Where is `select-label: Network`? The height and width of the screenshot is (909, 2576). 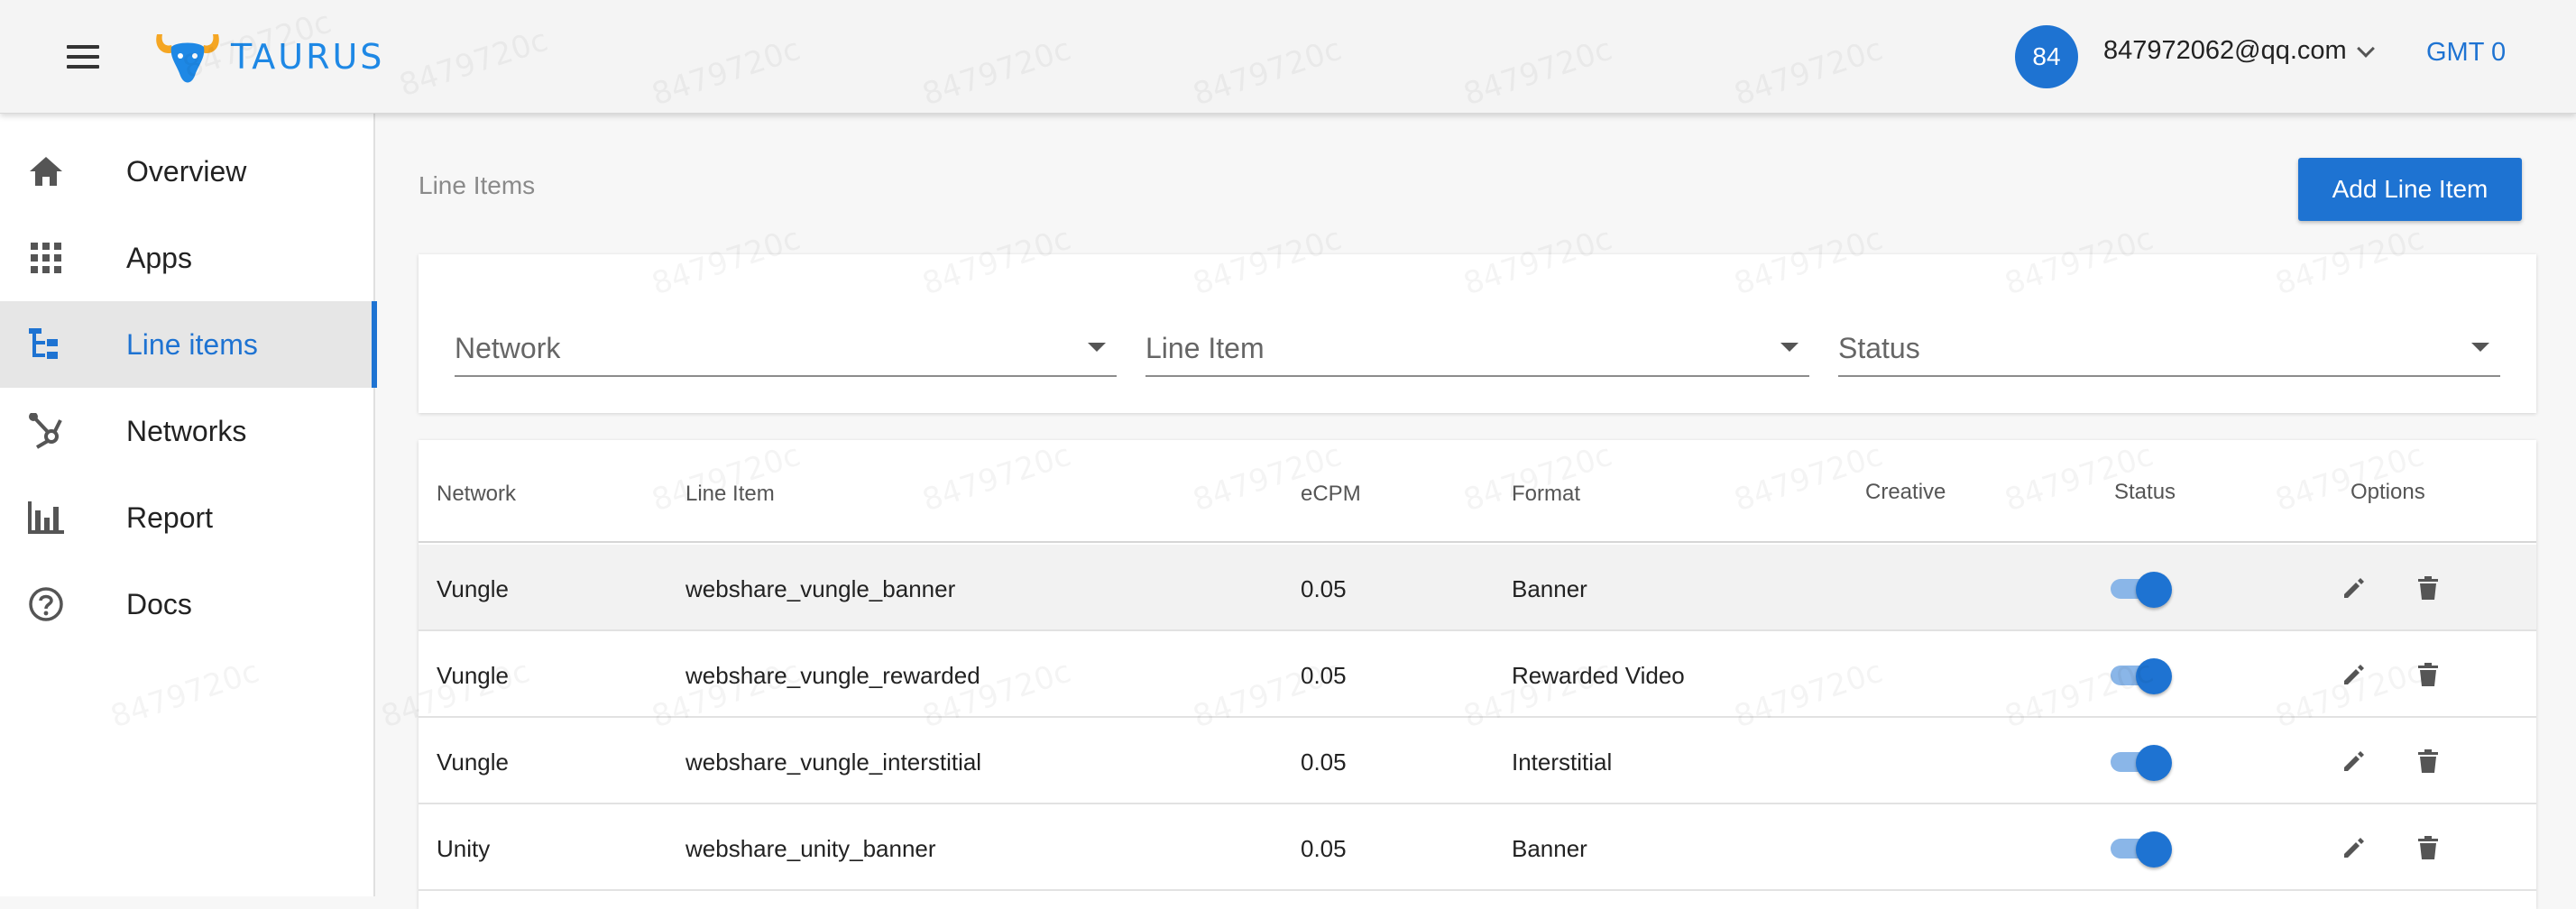 select-label: Network is located at coordinates (508, 348).